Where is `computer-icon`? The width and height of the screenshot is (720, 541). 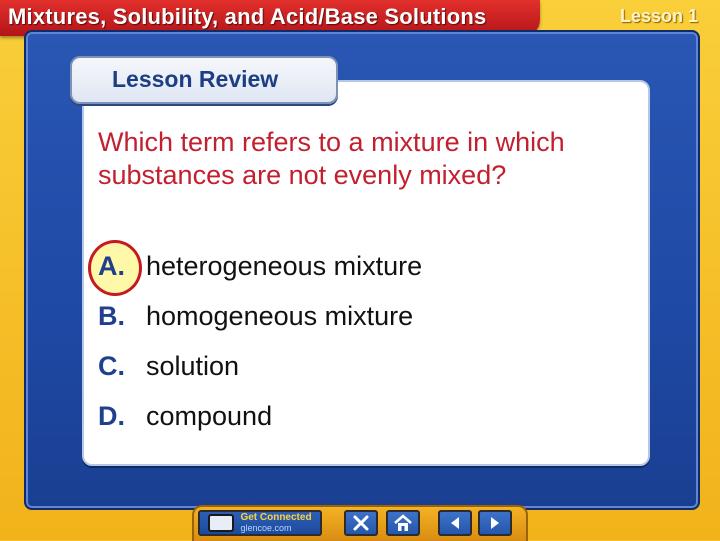
computer-icon is located at coordinates (221, 523).